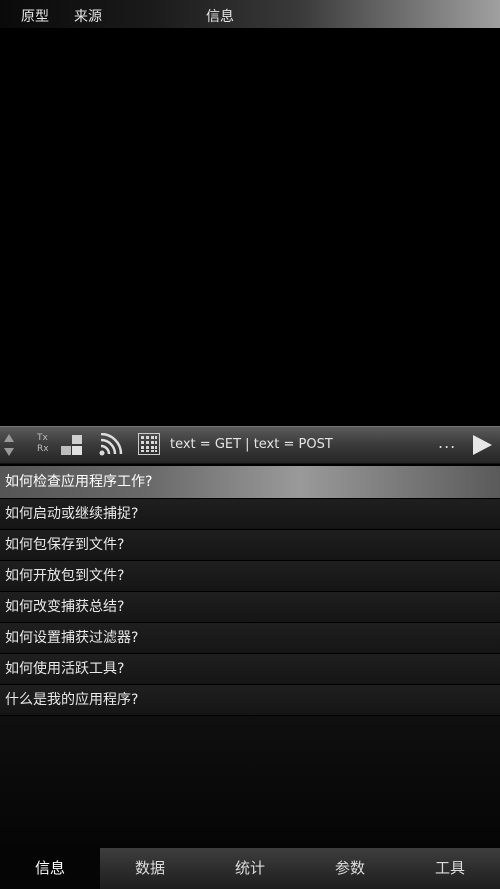 The width and height of the screenshot is (500, 889). What do you see at coordinates (250, 545) in the screenshot?
I see `help-item: 如何包保存到文件?` at bounding box center [250, 545].